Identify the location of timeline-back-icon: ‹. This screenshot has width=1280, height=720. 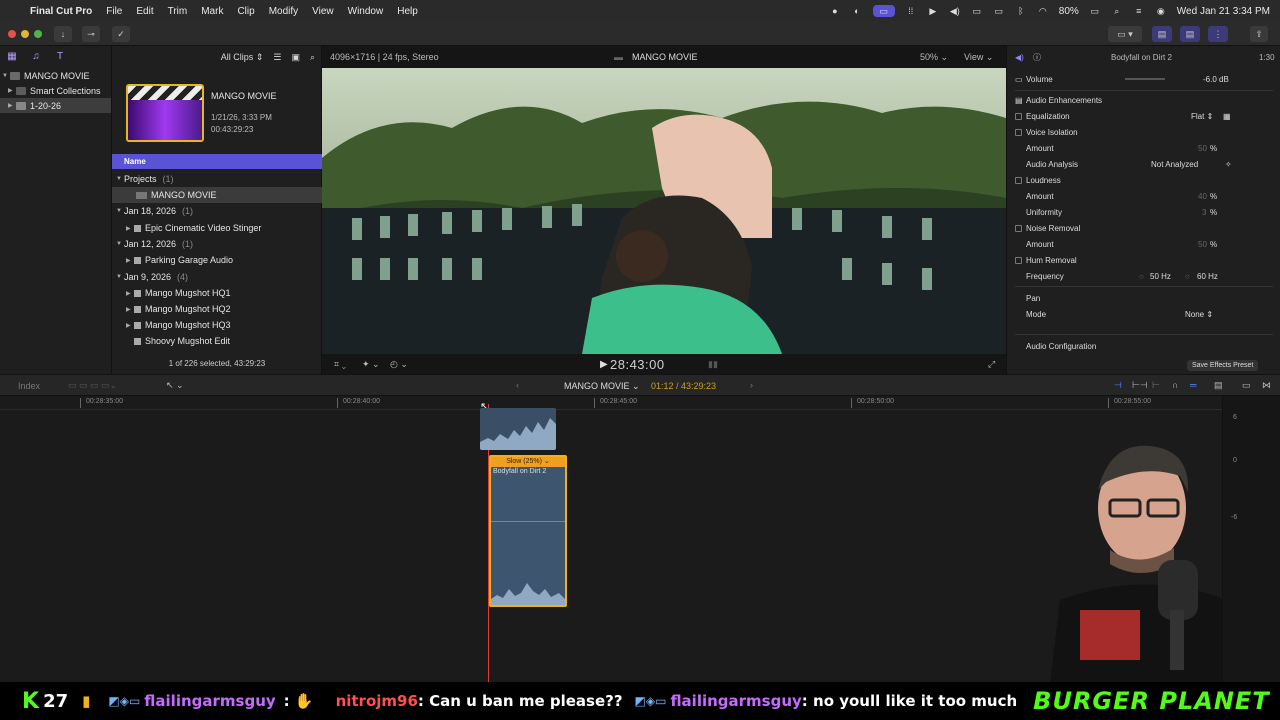
(517, 385).